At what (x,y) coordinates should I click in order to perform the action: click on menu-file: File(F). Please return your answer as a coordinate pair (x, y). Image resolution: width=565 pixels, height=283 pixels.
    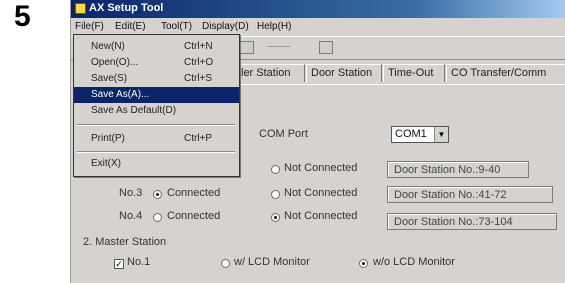
    Looking at the image, I should click on (89, 26).